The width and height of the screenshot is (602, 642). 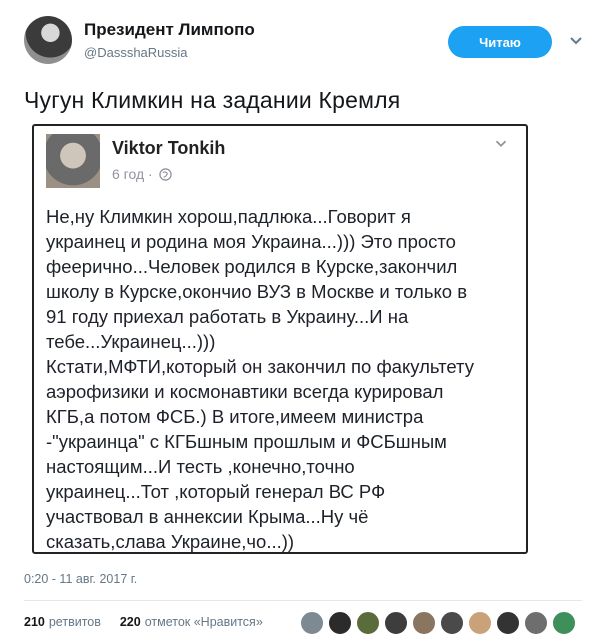 What do you see at coordinates (169, 30) in the screenshot?
I see `author-name: Президент Лимпопо` at bounding box center [169, 30].